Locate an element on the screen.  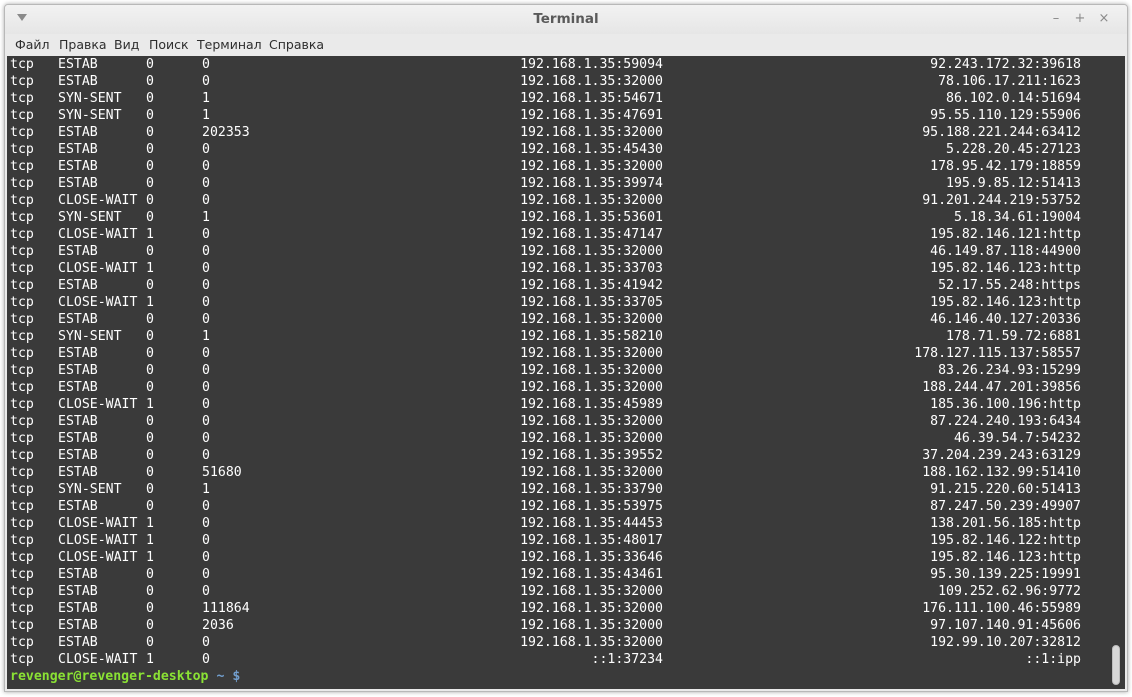
cell-send: 1 is located at coordinates (206, 489).